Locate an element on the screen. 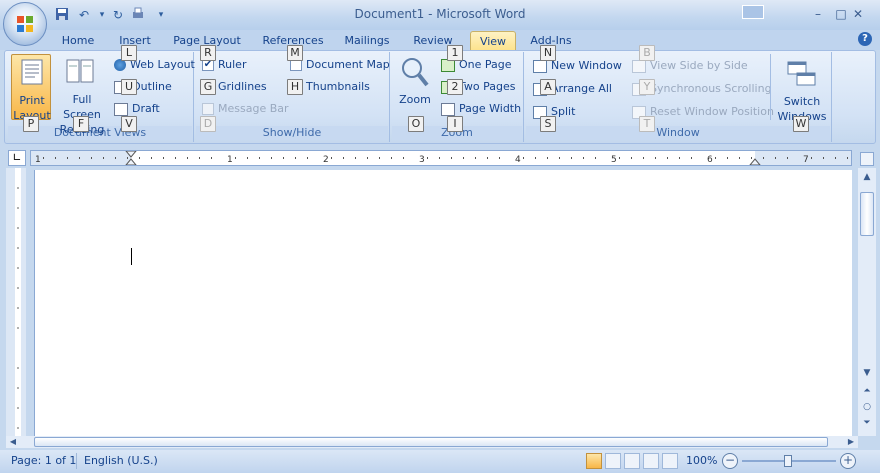 The image size is (880, 473). page-width-button: Page Width is located at coordinates (481, 109).